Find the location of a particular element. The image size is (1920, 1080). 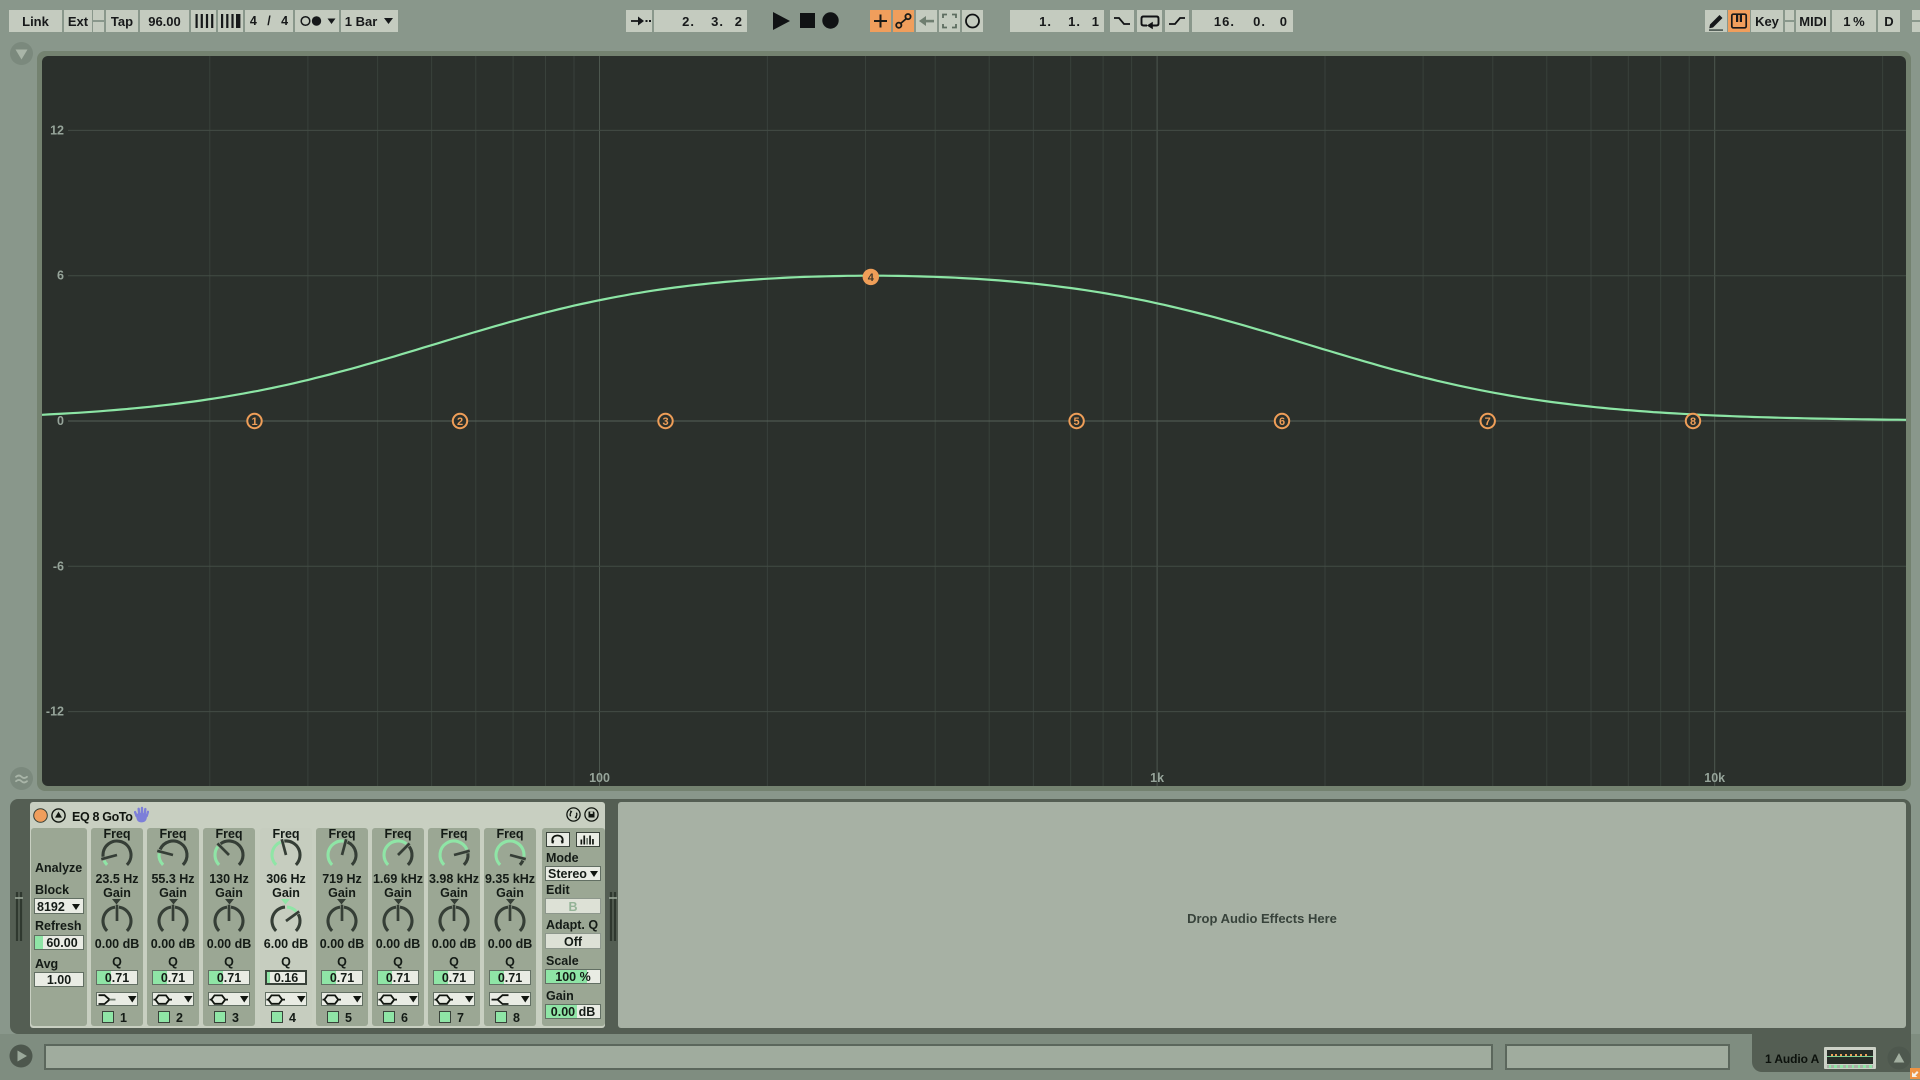

svg-text: 0 is located at coordinates (60, 421).